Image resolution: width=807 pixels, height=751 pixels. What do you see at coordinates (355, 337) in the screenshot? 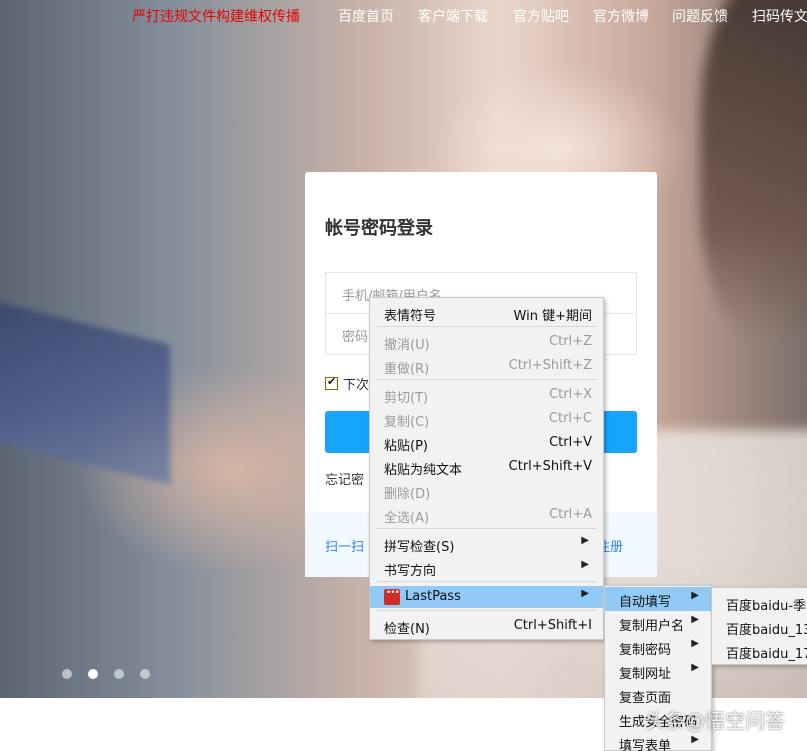
I see `password-placeholder: 密码` at bounding box center [355, 337].